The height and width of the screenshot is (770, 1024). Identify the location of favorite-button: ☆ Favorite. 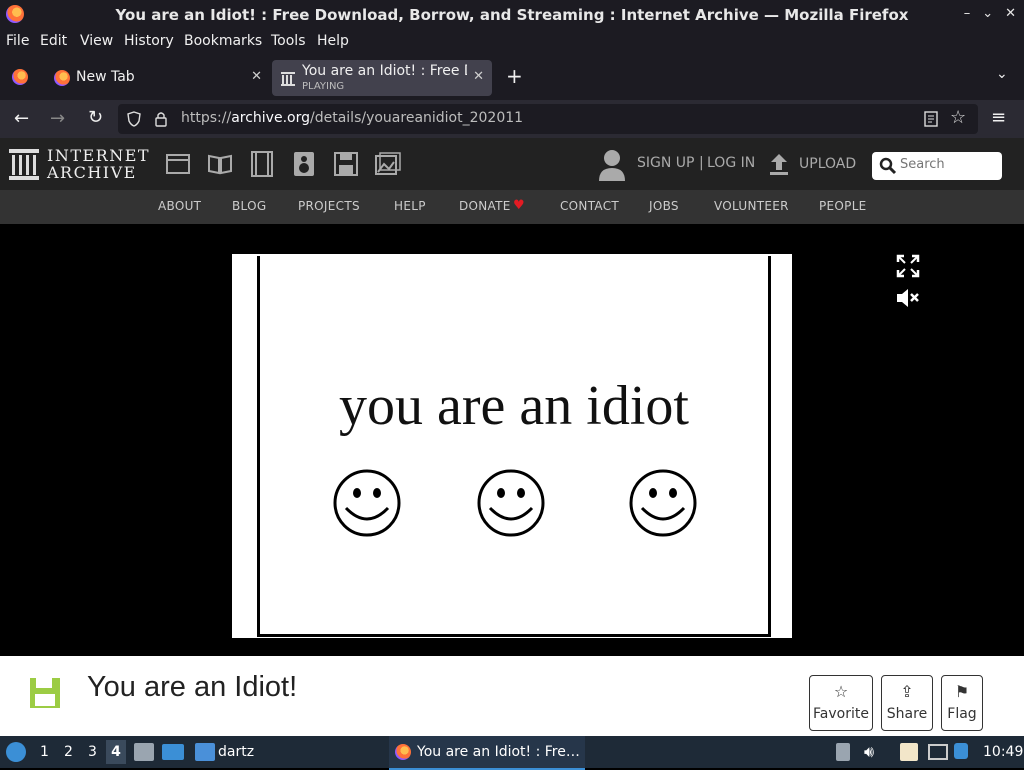
(841, 703).